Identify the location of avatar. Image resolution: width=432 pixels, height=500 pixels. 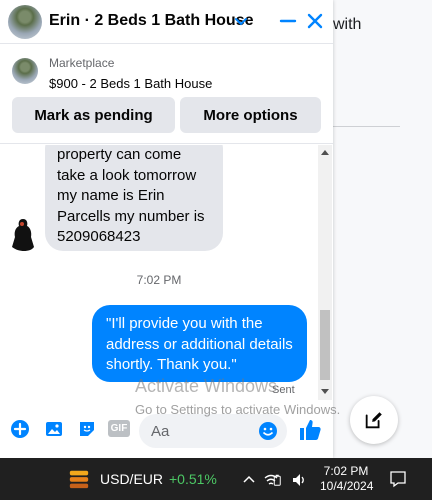
(25, 22).